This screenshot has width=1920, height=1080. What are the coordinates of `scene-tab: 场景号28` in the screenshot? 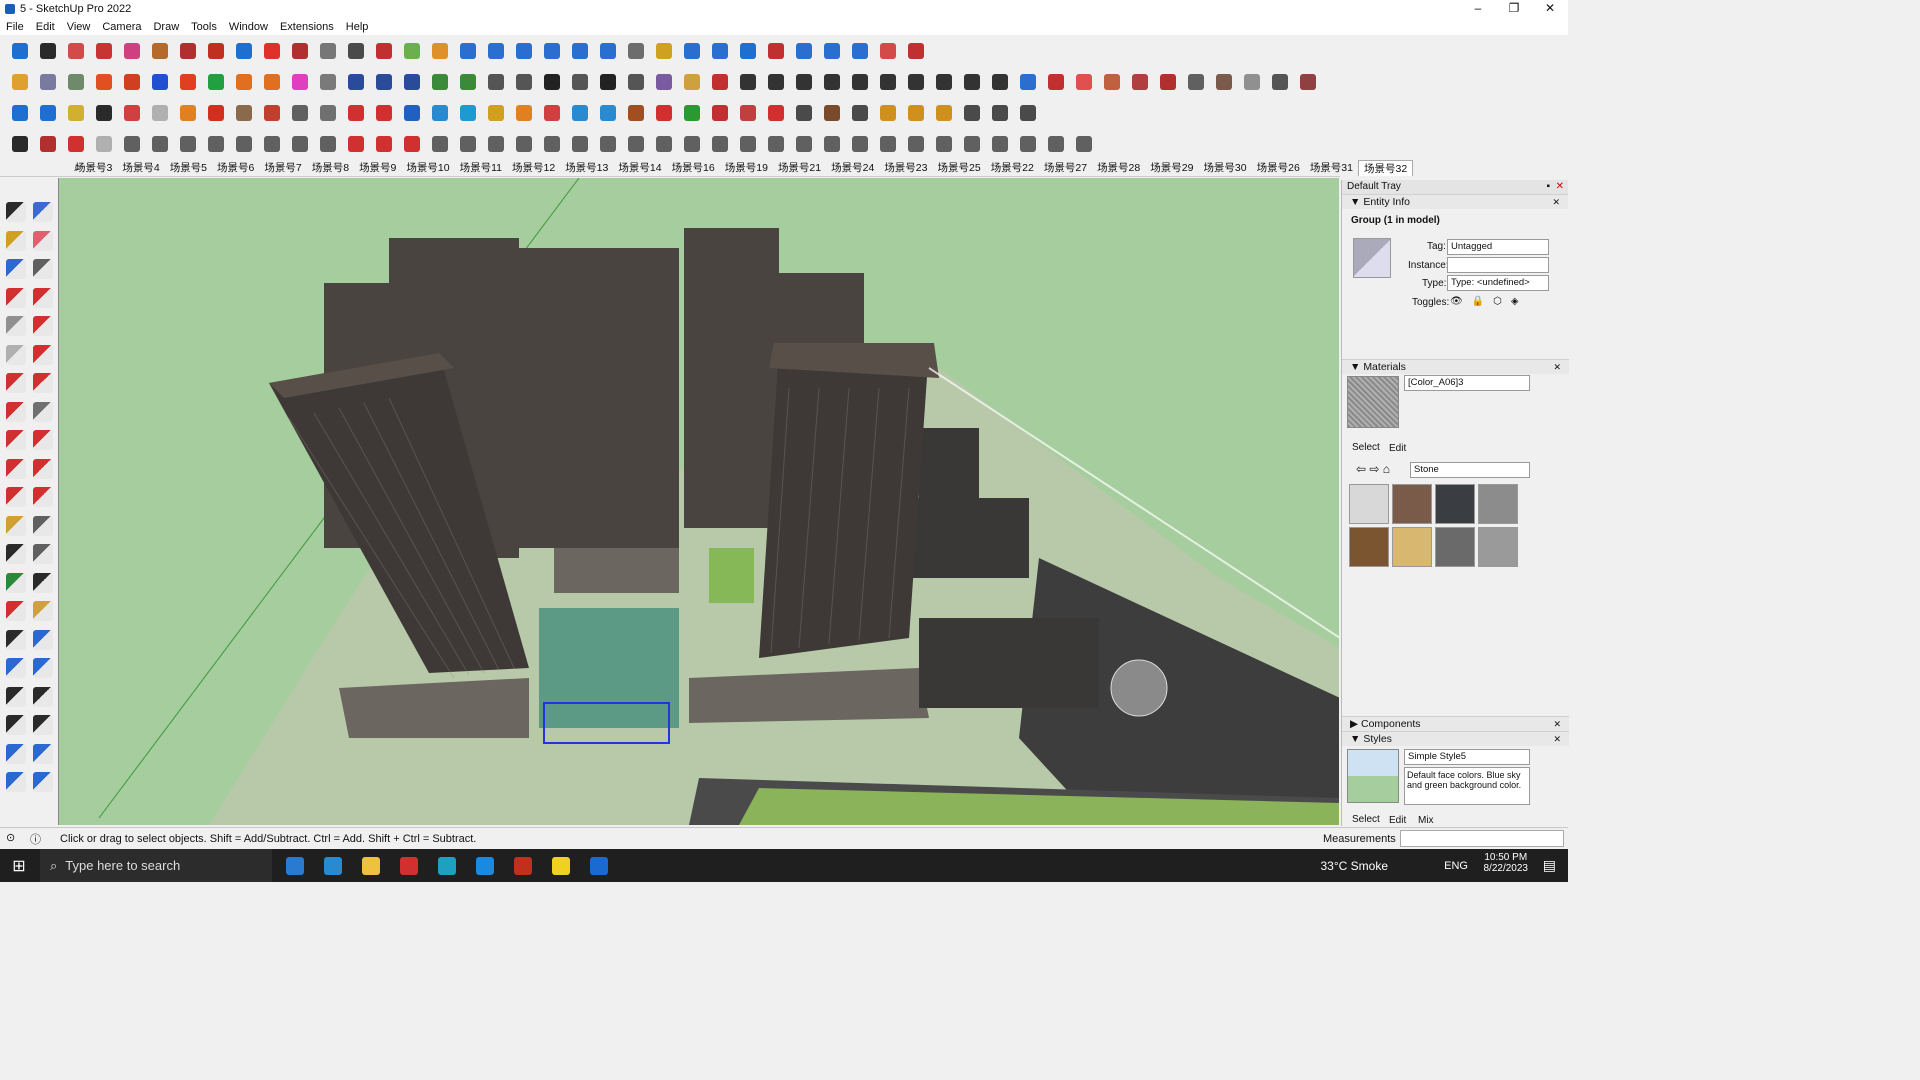 It's located at (1118, 167).